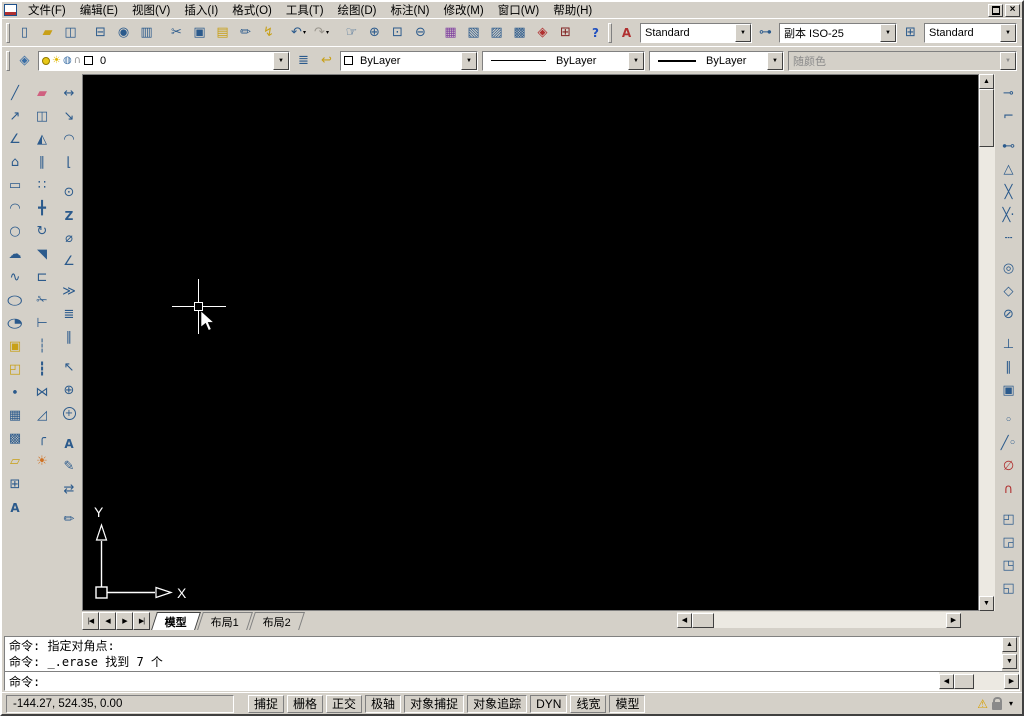  Describe the element at coordinates (252, 10) in the screenshot. I see `menu-format: 格式(O)` at that location.